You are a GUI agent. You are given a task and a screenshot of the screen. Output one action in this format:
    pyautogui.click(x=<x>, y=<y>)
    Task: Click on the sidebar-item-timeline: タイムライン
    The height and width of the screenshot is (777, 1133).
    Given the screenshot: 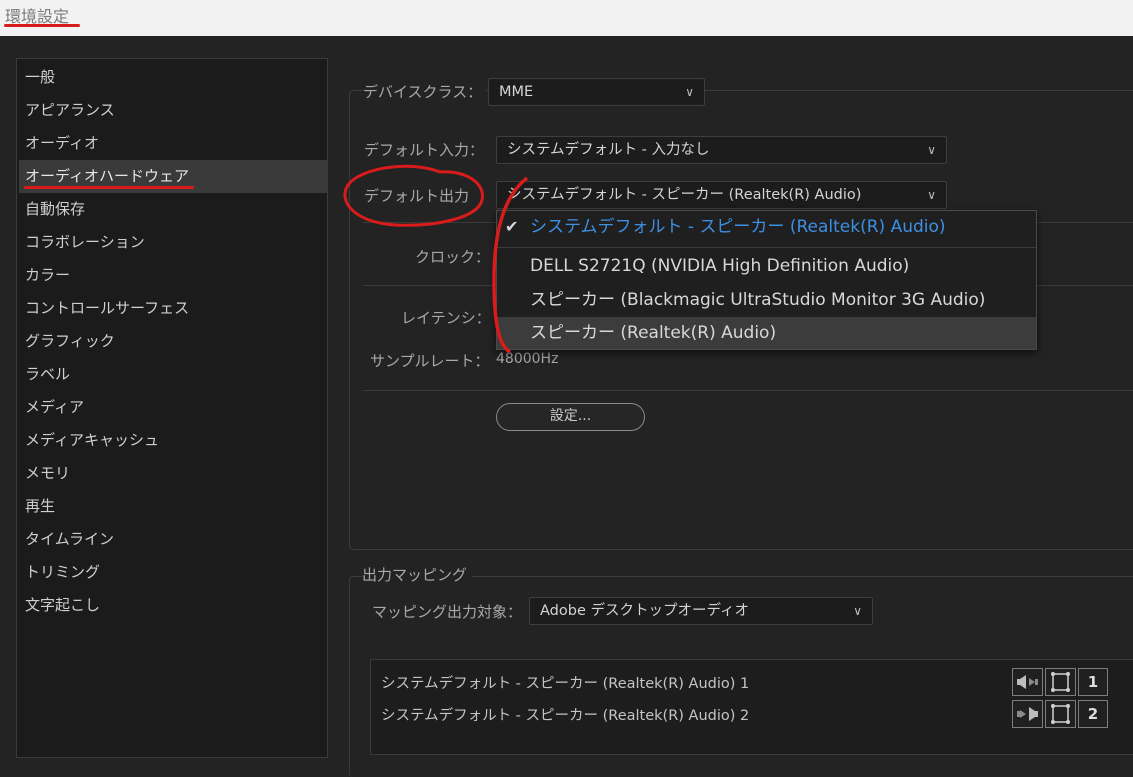 What is the action you would take?
    pyautogui.click(x=173, y=539)
    